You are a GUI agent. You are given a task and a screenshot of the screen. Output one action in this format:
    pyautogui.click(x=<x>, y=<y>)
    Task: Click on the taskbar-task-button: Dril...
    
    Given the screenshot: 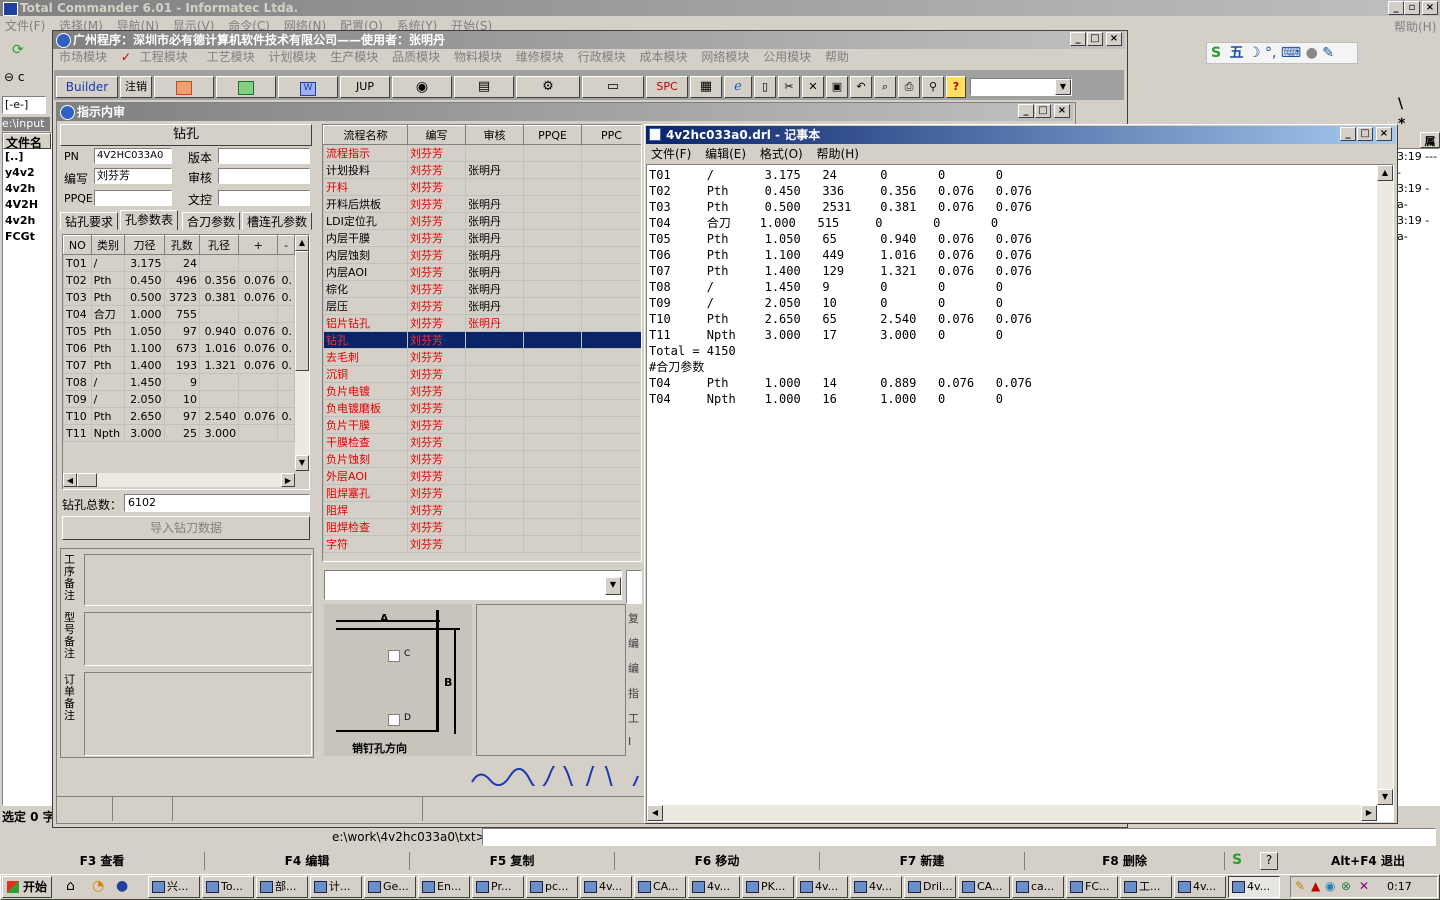 What is the action you would take?
    pyautogui.click(x=930, y=887)
    